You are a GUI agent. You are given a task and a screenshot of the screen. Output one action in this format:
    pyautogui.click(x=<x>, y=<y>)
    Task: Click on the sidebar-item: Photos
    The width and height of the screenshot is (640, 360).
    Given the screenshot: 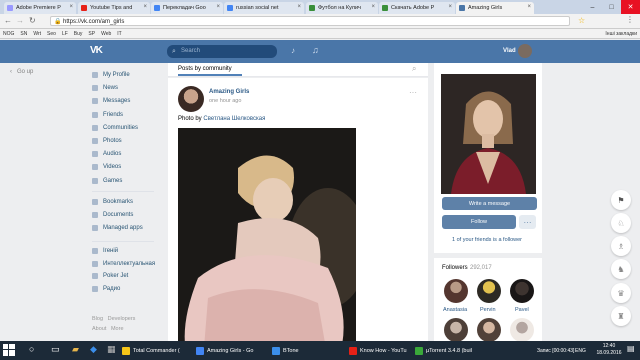 What is the action you would take?
    pyautogui.click(x=107, y=141)
    